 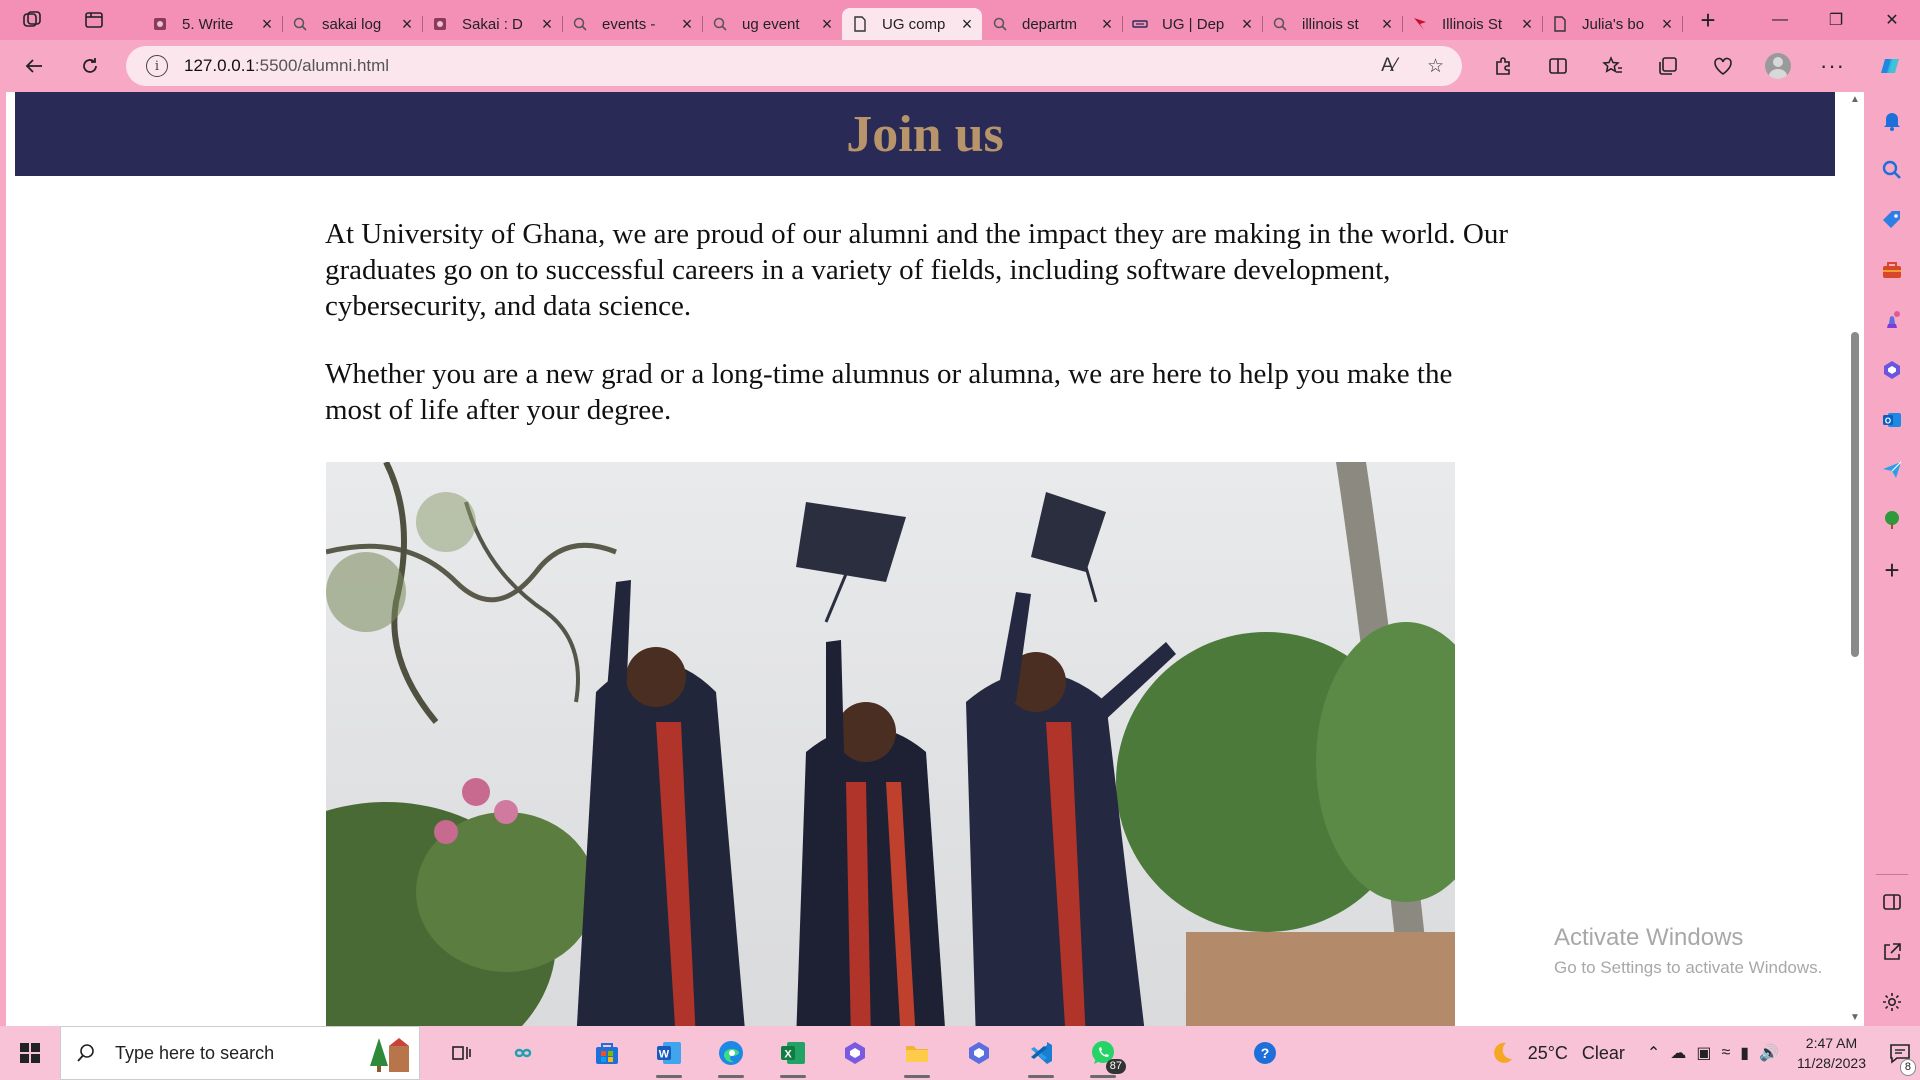 What do you see at coordinates (1855, 1018) in the screenshot?
I see `scroll-down-arrow: ▼` at bounding box center [1855, 1018].